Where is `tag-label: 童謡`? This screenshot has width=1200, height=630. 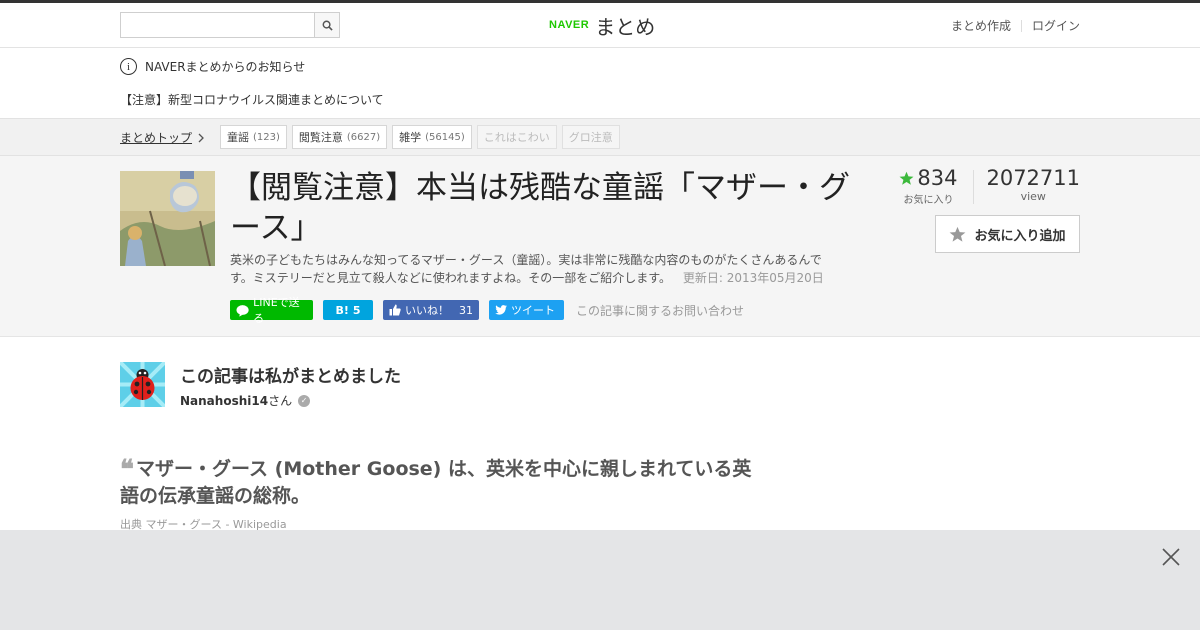
tag-label: 童謡 is located at coordinates (238, 137).